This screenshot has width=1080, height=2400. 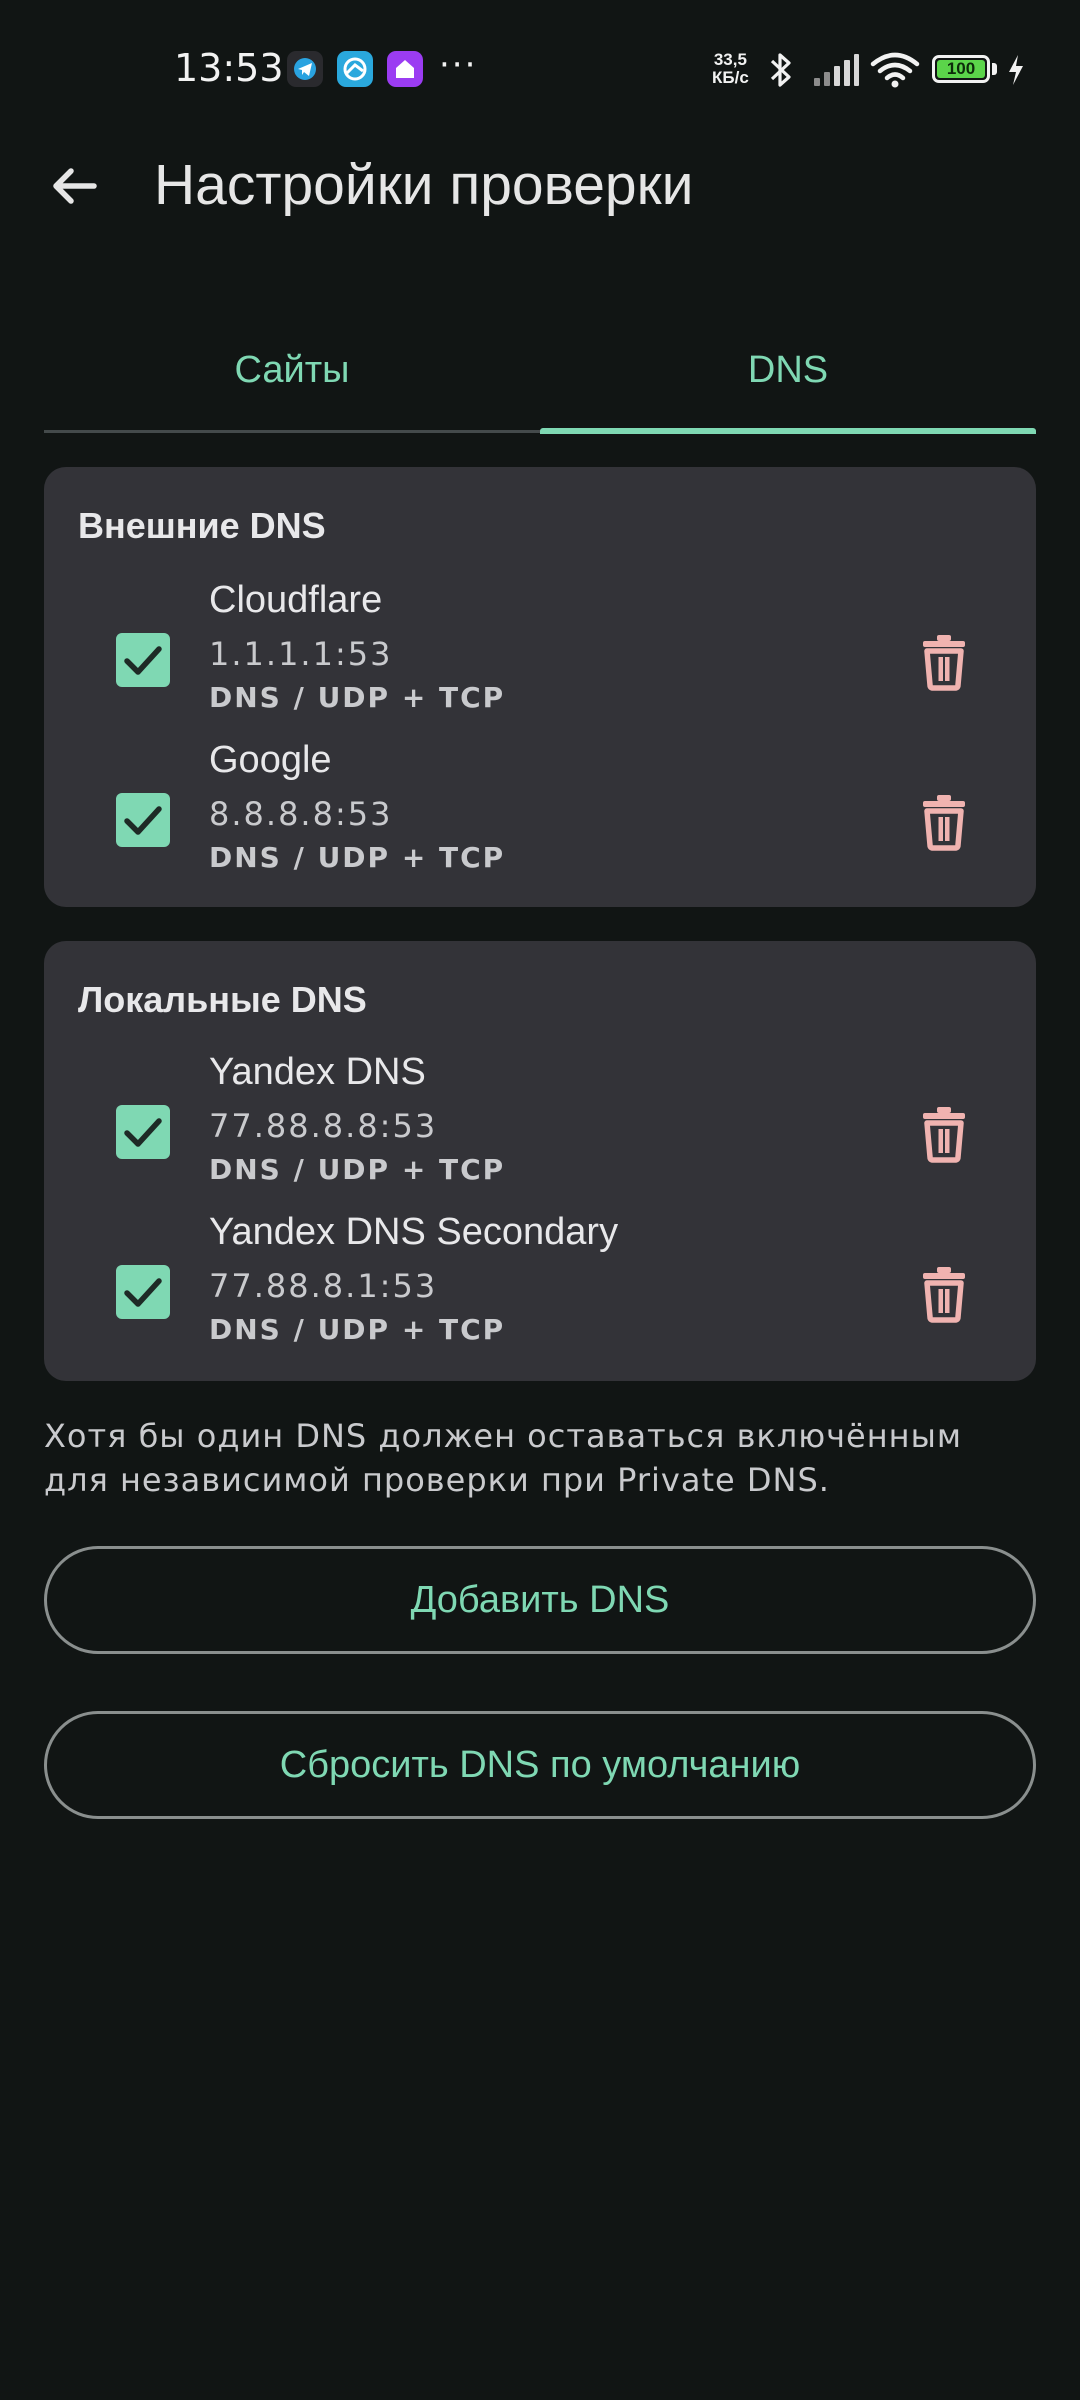 I want to click on reset-dns-button: Сбросить DNS по умолчанию, so click(x=540, y=1765).